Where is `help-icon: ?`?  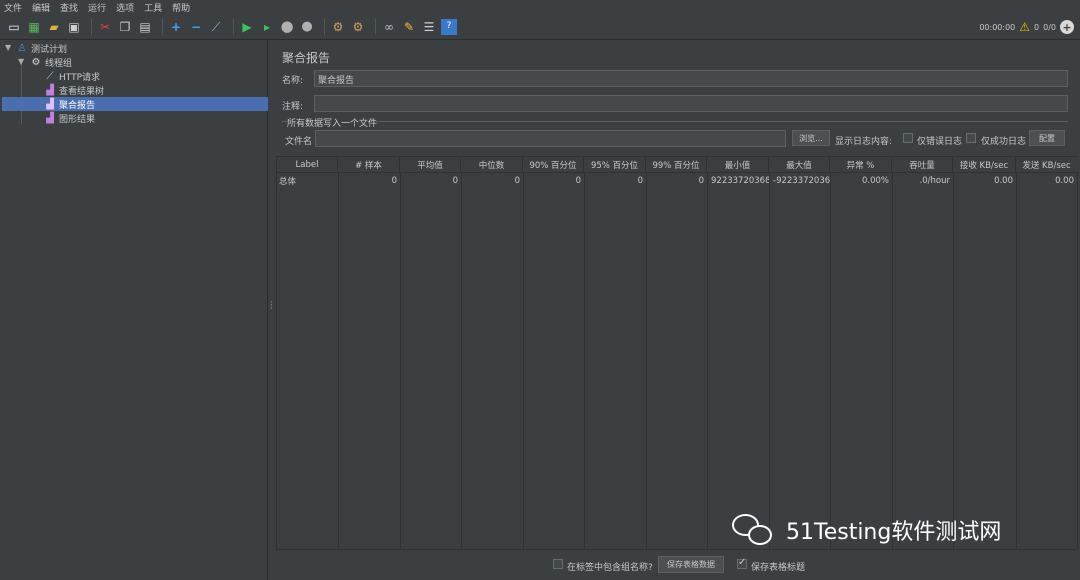
help-icon: ? is located at coordinates (449, 26).